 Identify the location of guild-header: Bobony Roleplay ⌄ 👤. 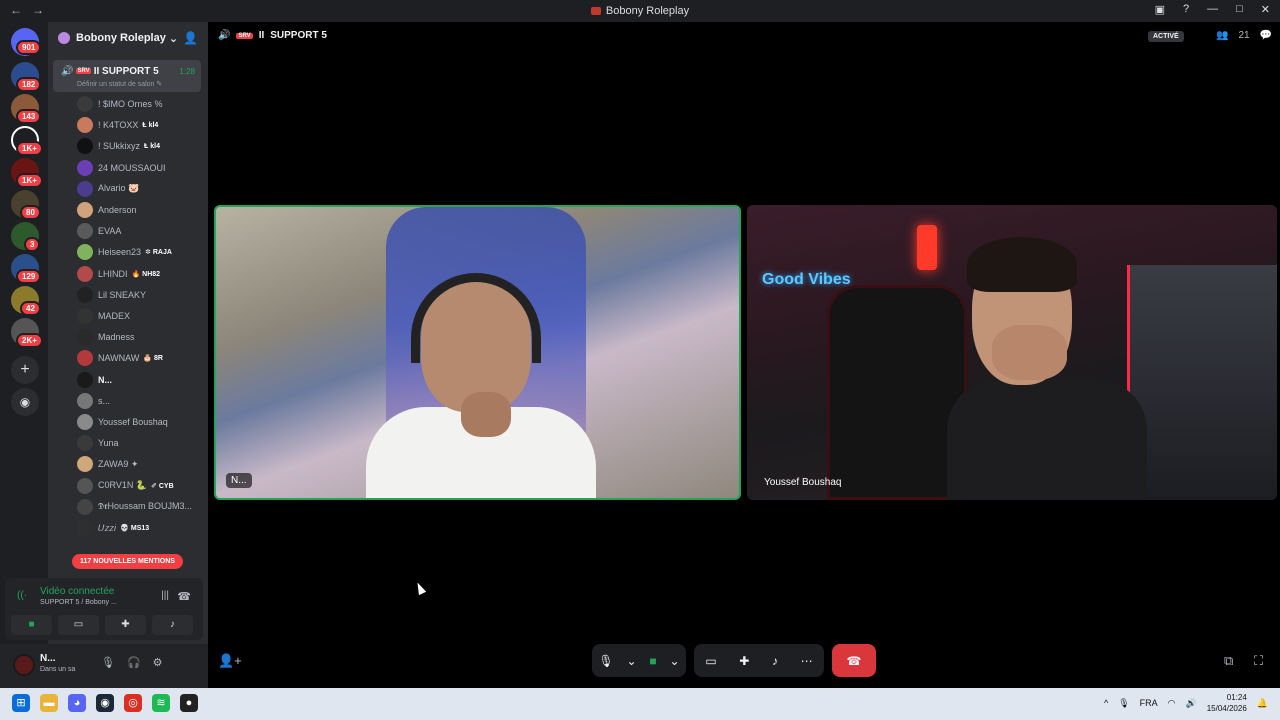
(128, 38).